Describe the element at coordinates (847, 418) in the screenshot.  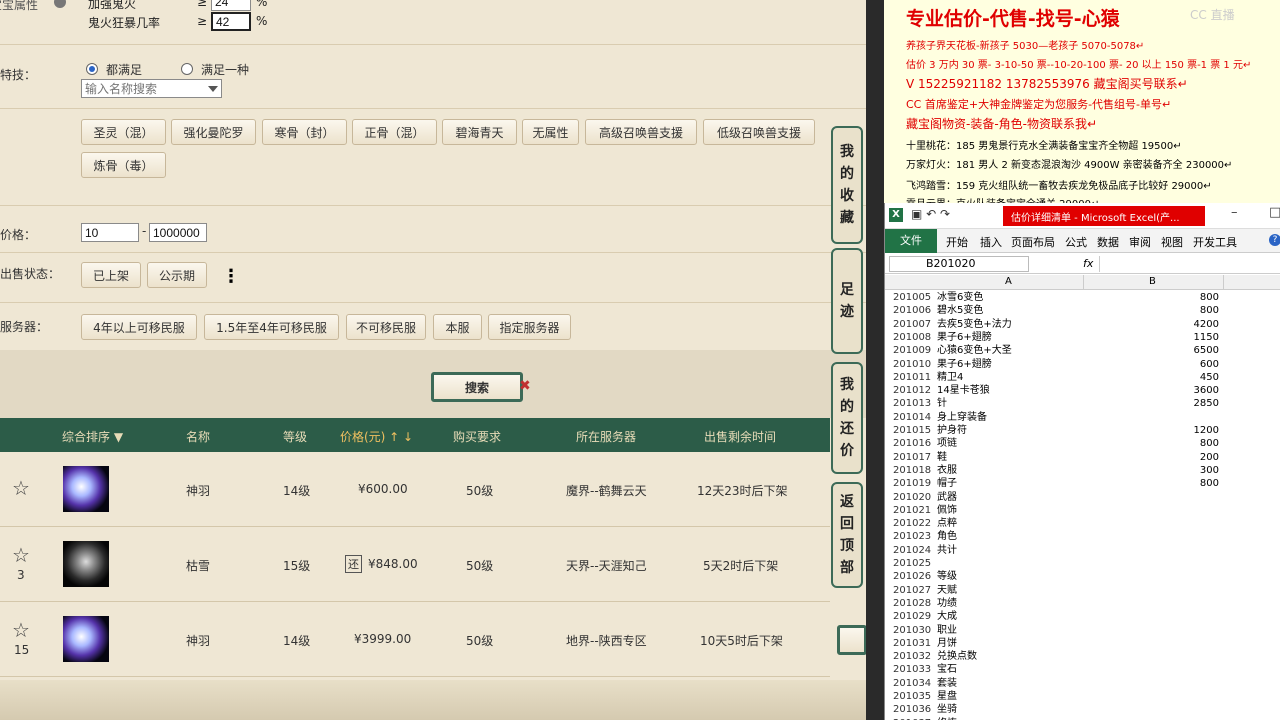
I see `bargain-tab: 我的还价` at that location.